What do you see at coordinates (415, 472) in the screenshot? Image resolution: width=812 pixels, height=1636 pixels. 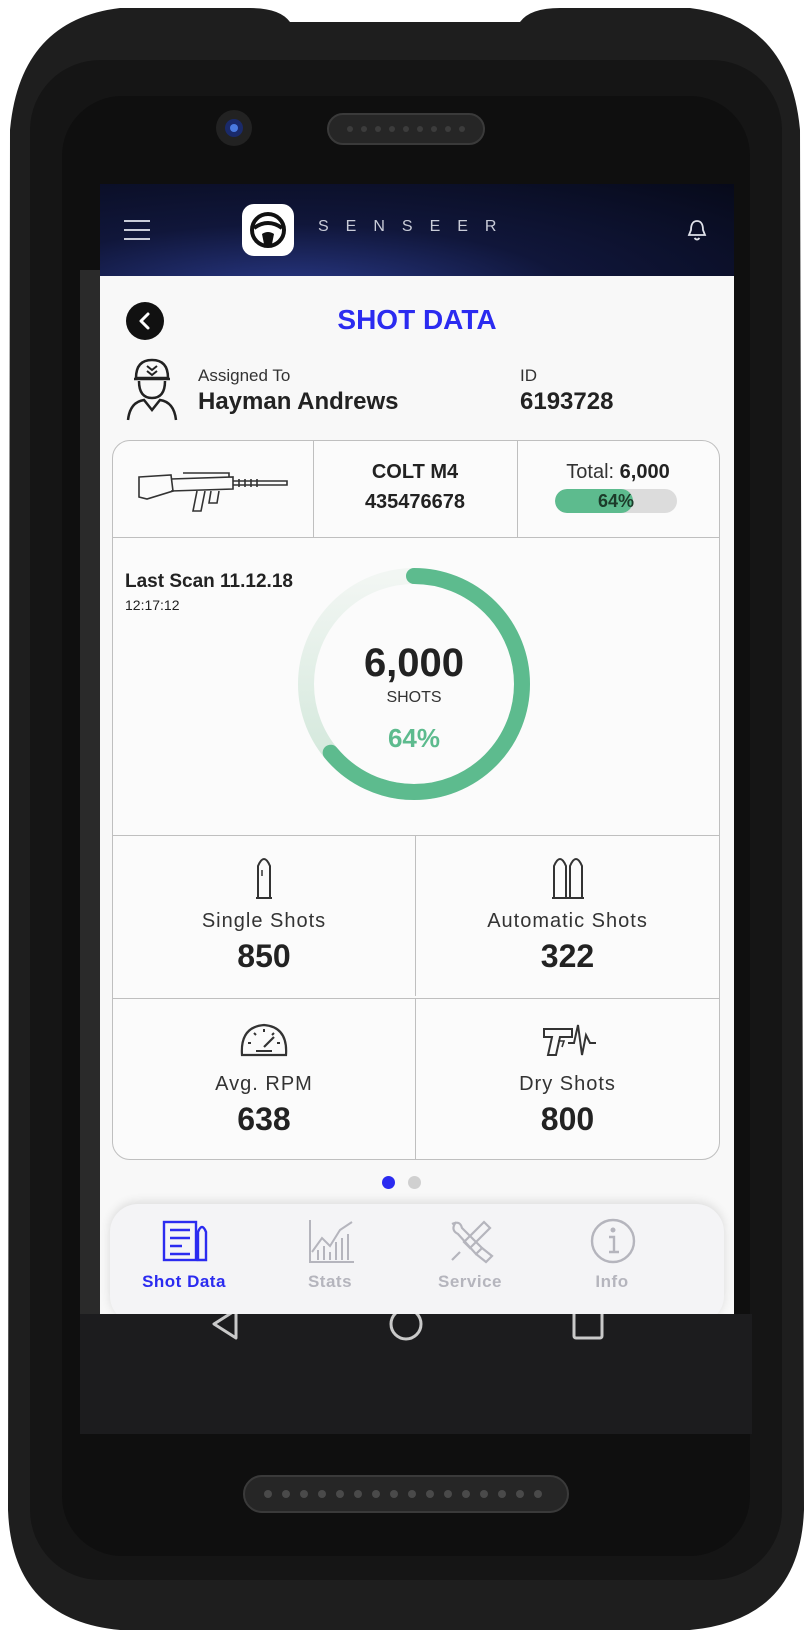 I see `weapon-model: COLT M4` at bounding box center [415, 472].